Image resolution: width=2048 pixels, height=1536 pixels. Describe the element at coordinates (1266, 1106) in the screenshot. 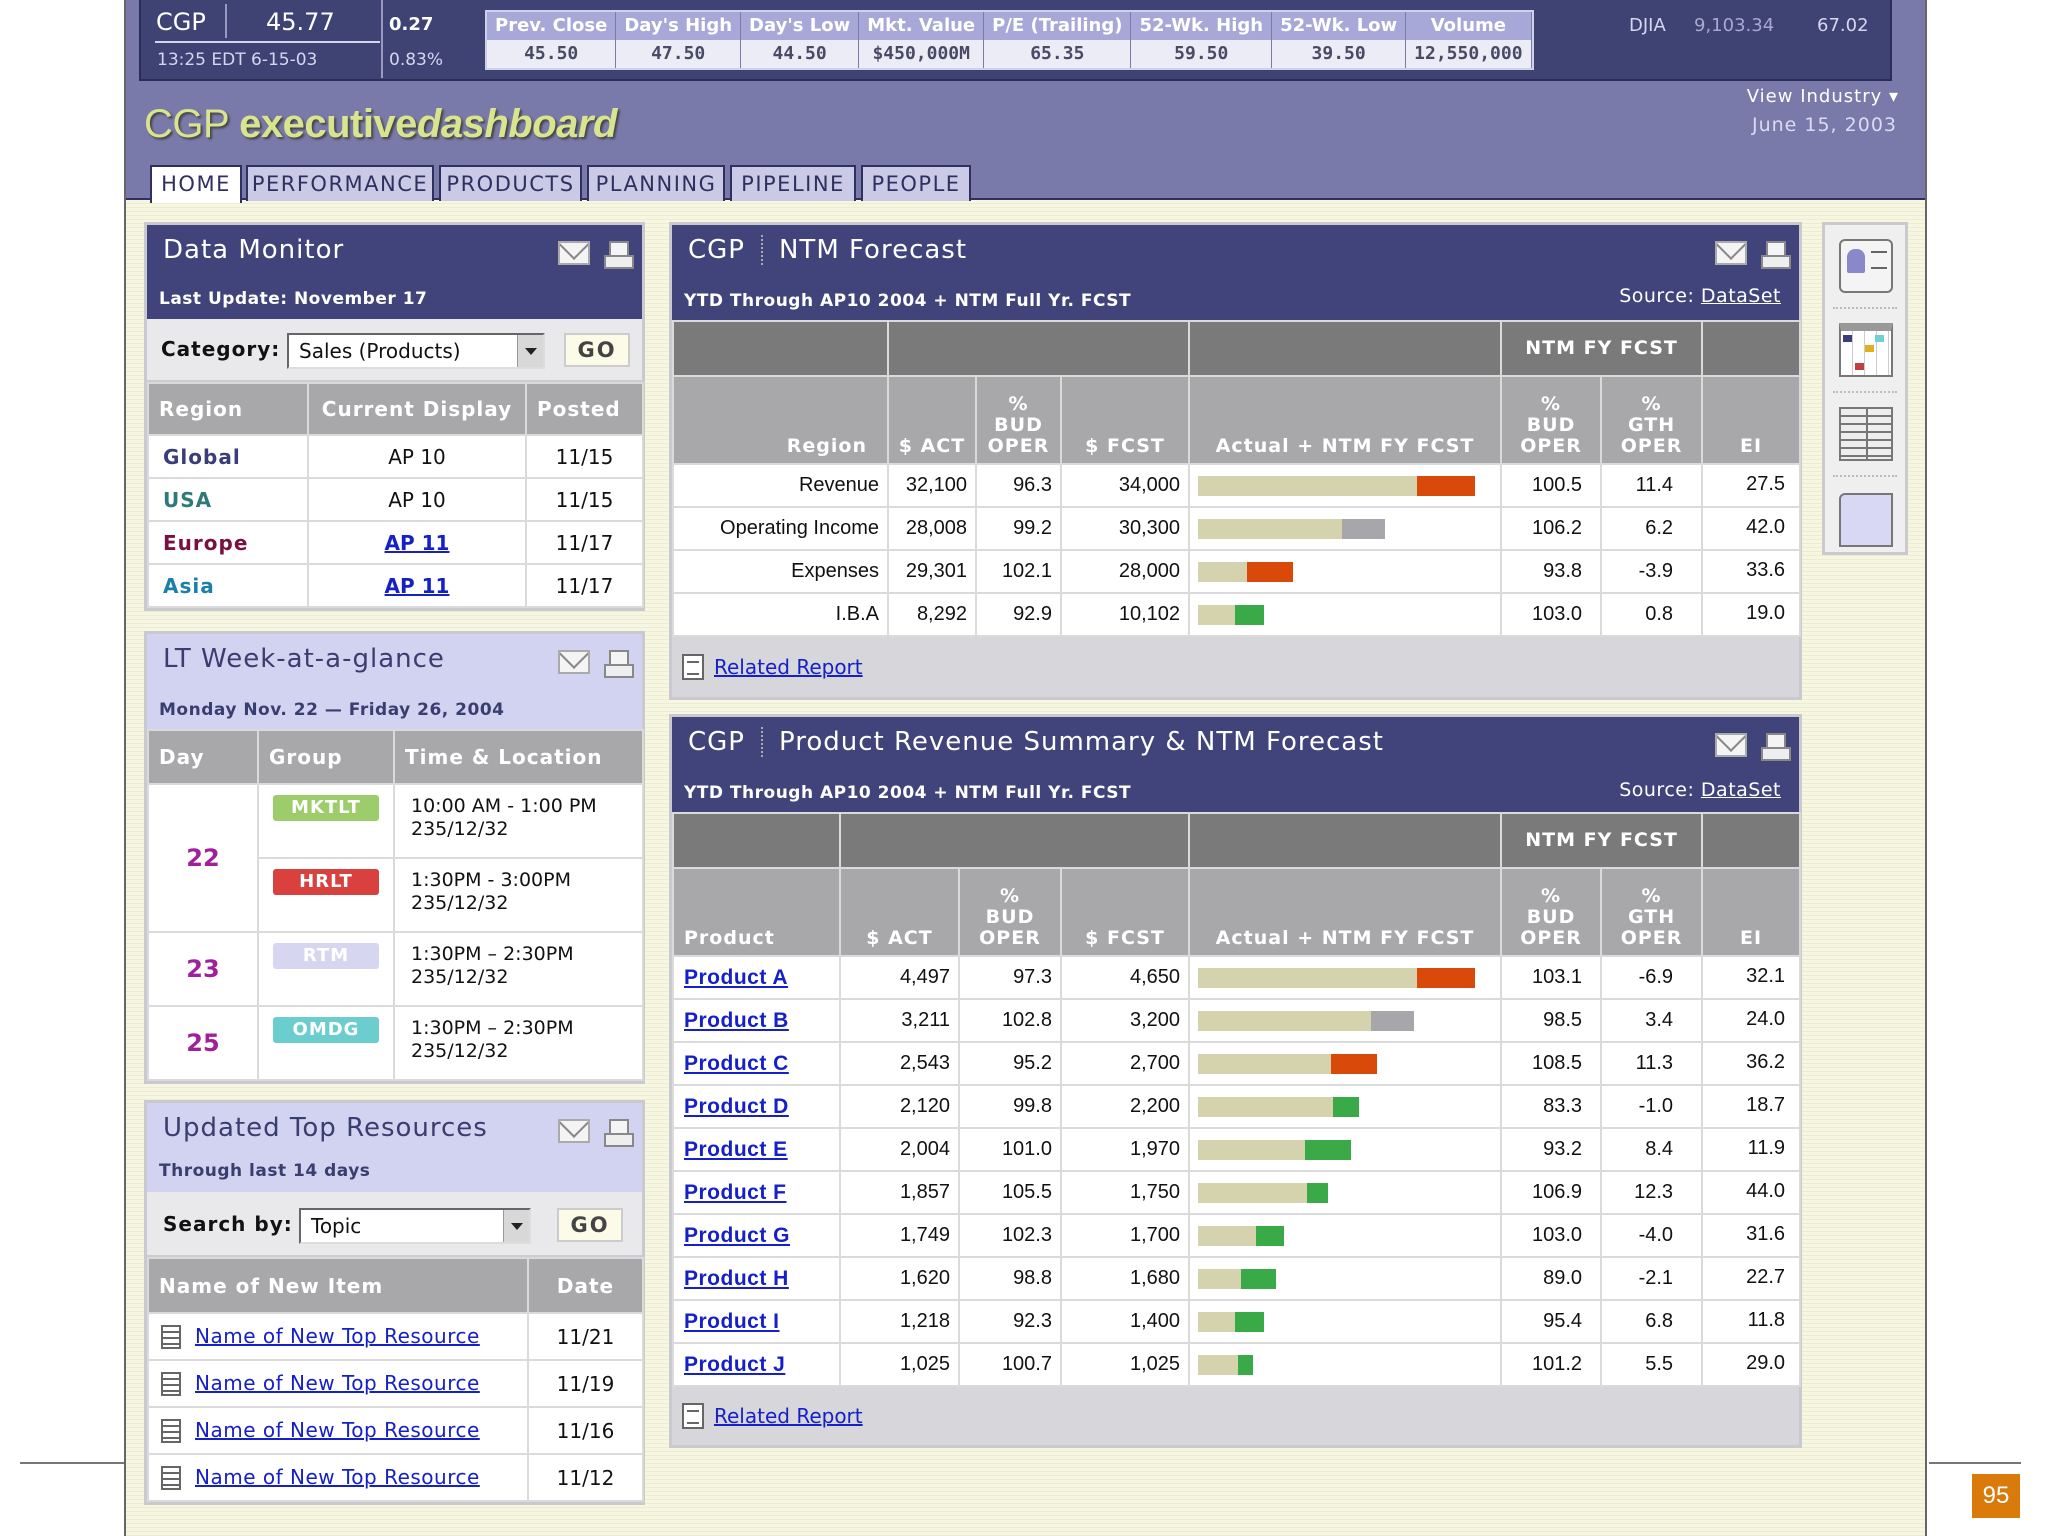

I see `actual-bar-segment` at that location.